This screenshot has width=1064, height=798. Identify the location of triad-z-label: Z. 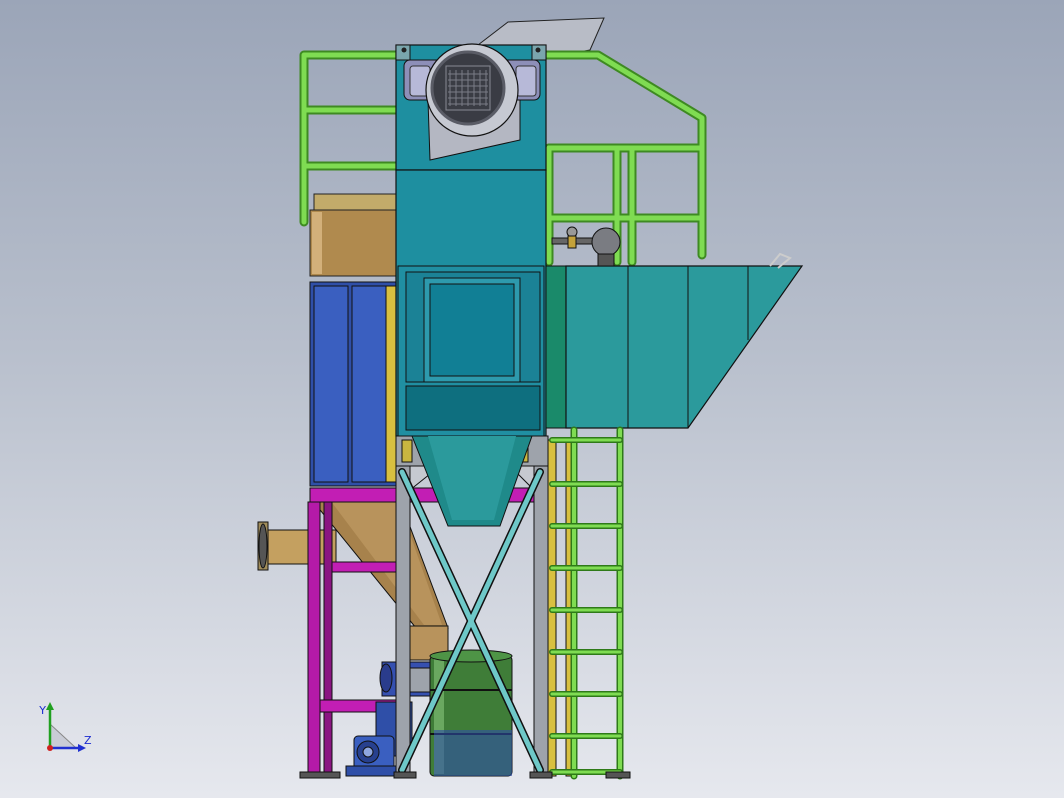
(88, 740).